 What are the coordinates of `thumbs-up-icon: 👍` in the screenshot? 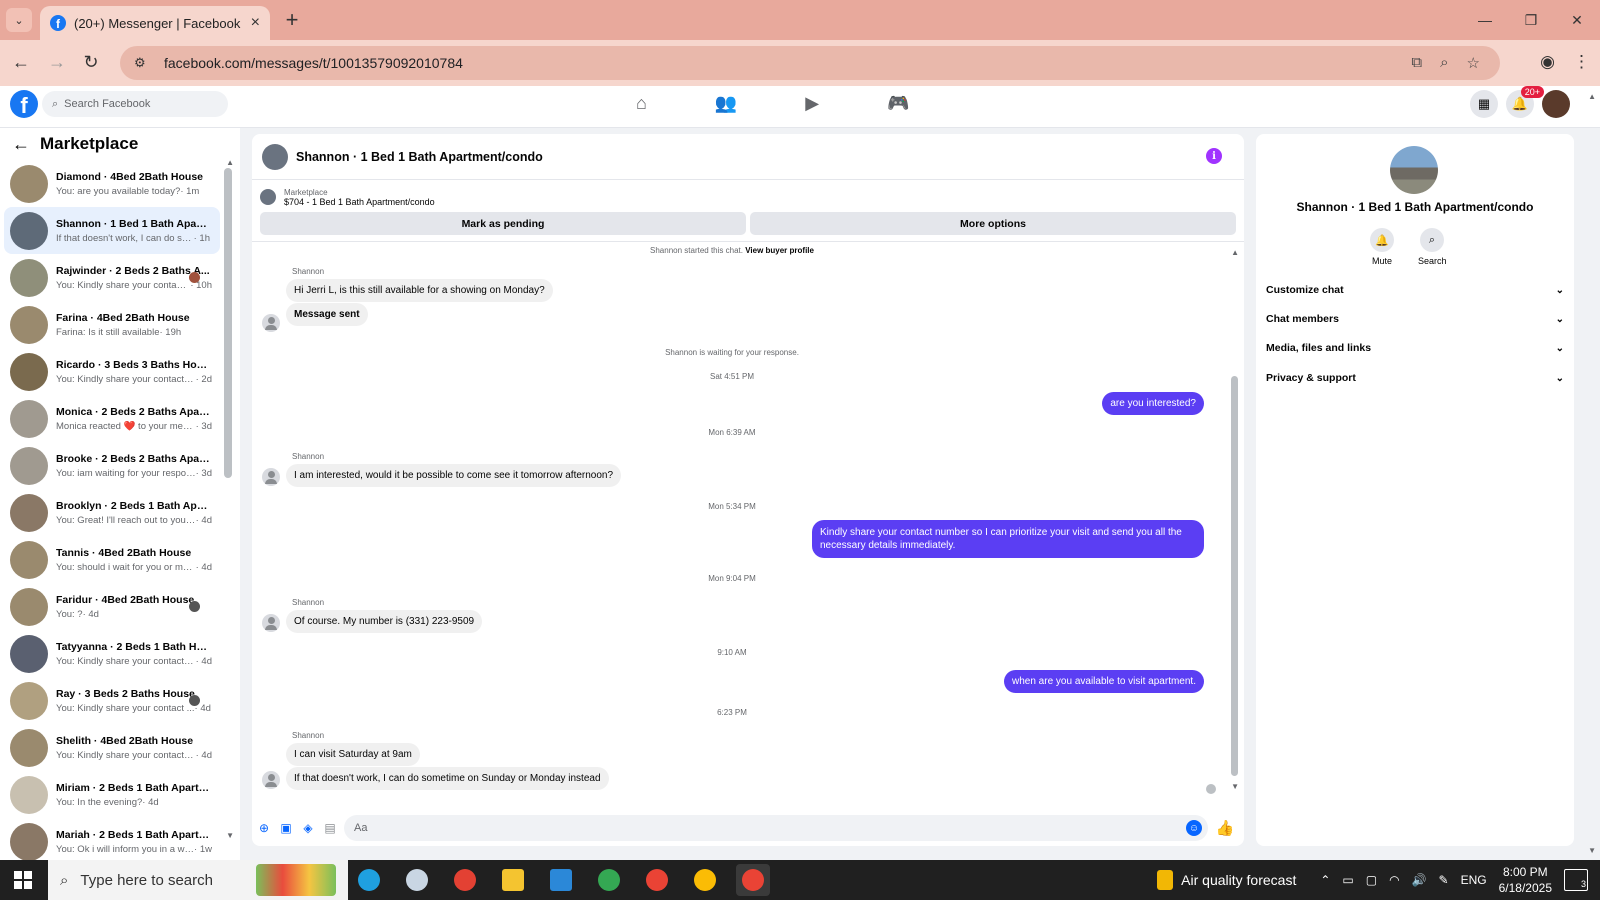 It's located at (1225, 828).